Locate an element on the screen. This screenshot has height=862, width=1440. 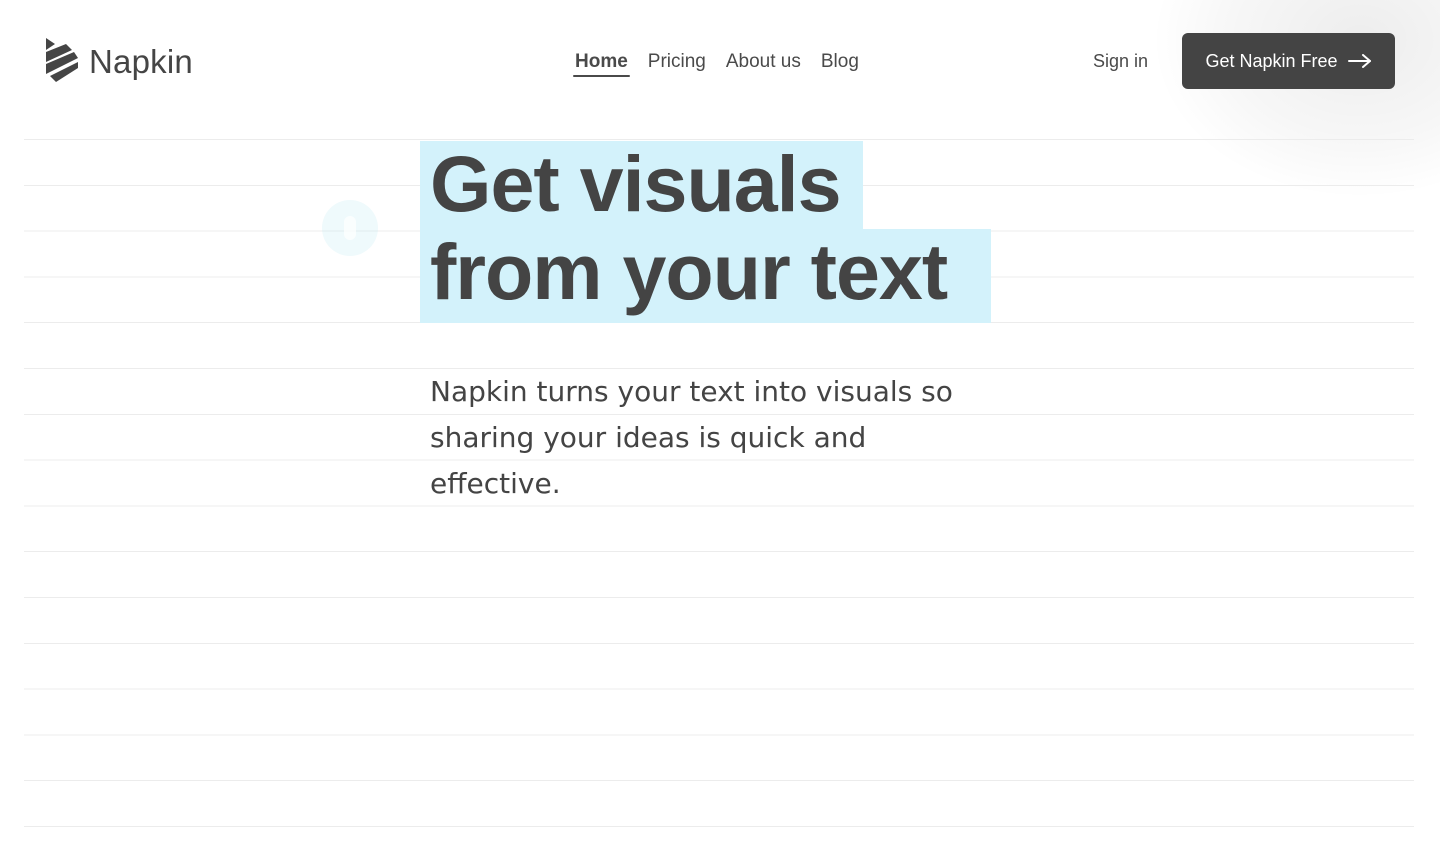
arrow-right-icon is located at coordinates (1359, 61).